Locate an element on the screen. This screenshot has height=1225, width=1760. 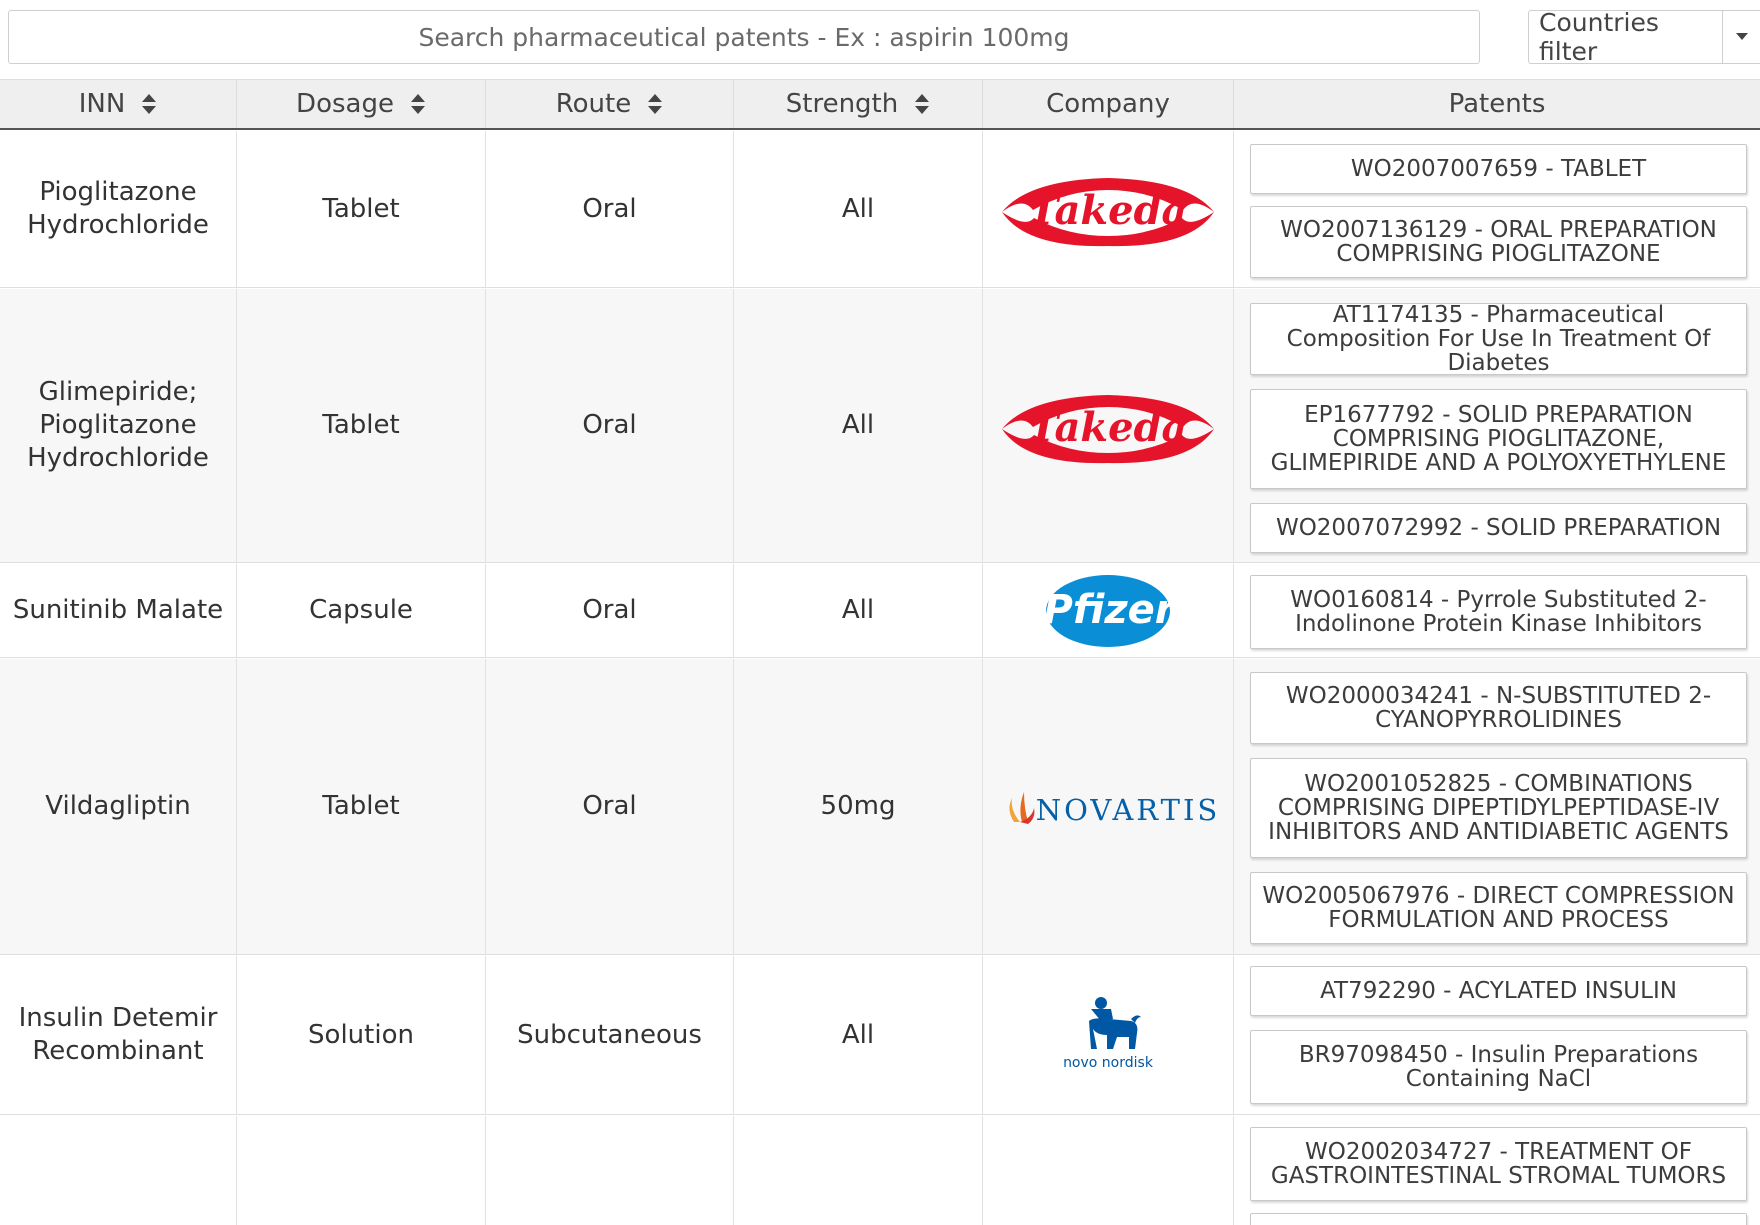
inn-cell: Vildagliptin is located at coordinates (118, 806).